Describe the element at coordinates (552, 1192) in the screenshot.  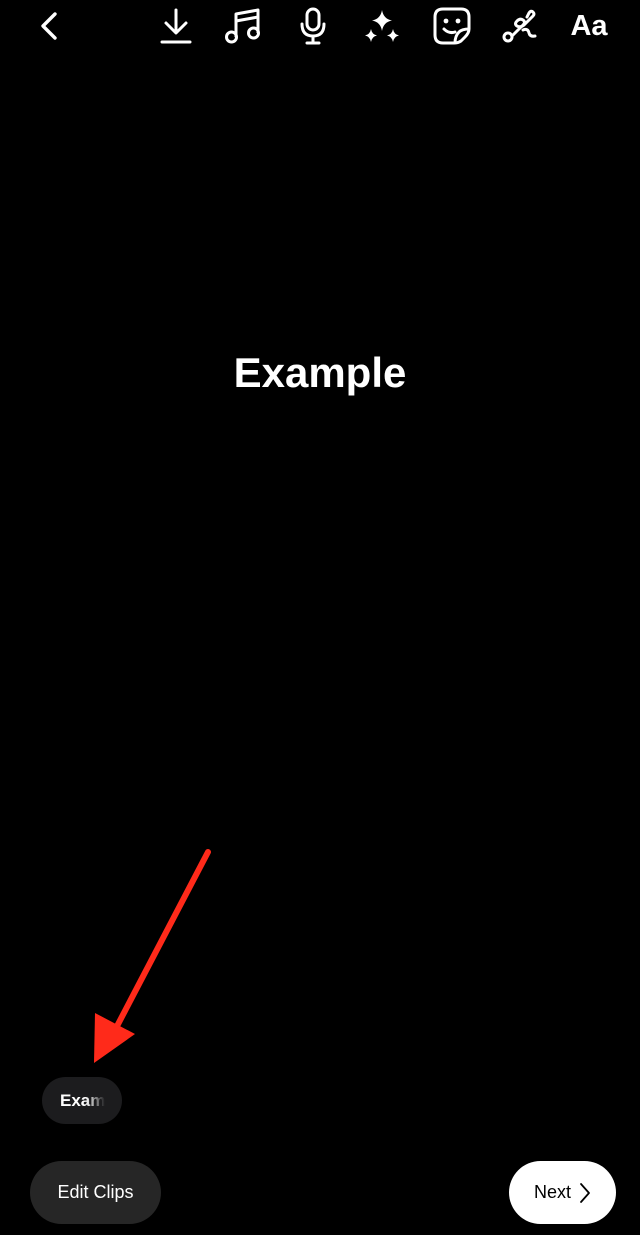
I see `next-label: Next` at that location.